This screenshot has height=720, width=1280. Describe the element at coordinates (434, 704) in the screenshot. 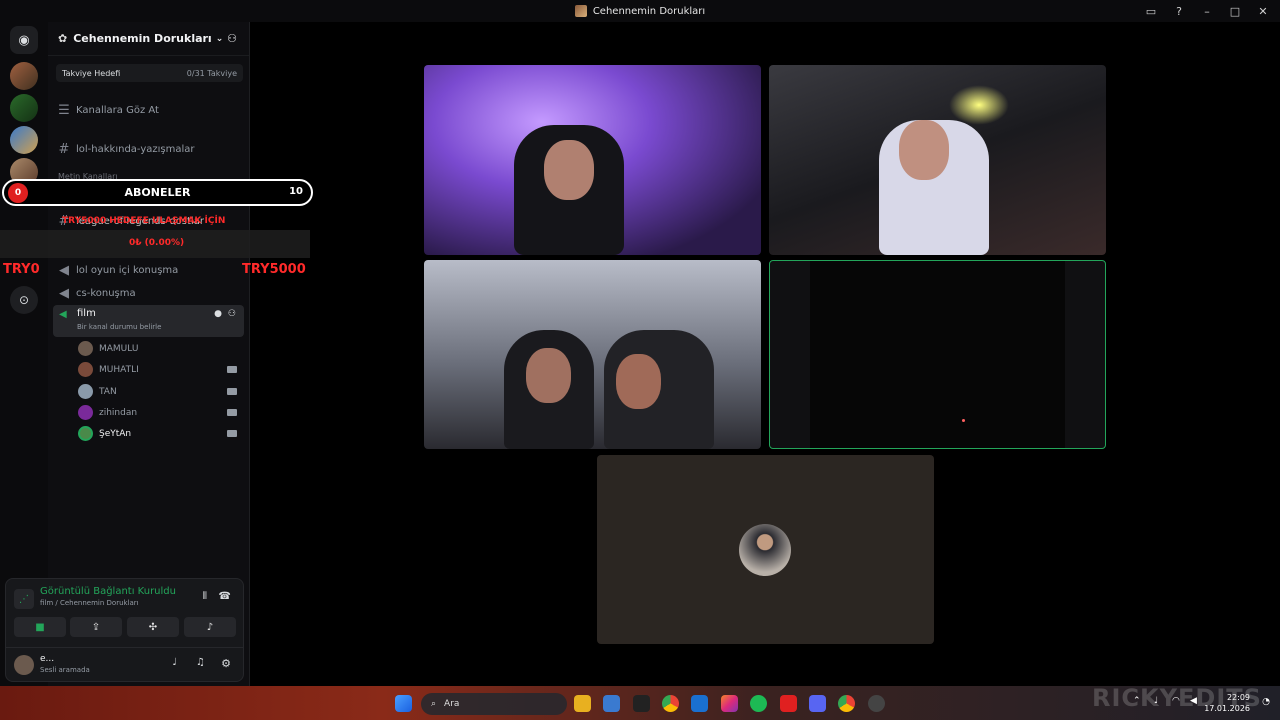

I see `search-icon: ⌕` at that location.